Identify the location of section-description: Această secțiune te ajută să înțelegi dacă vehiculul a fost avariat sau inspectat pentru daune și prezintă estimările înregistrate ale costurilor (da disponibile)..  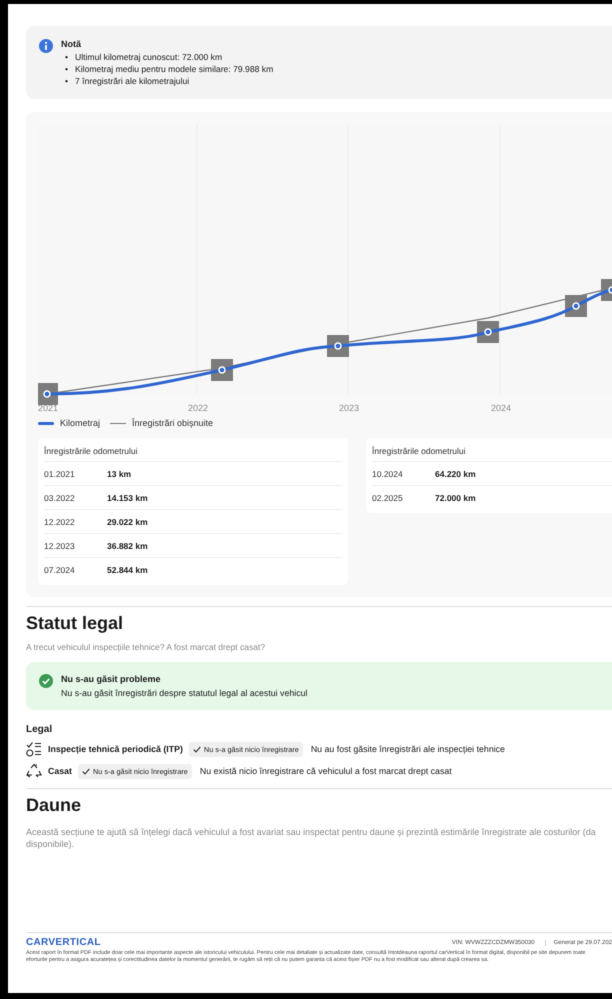
(311, 838).